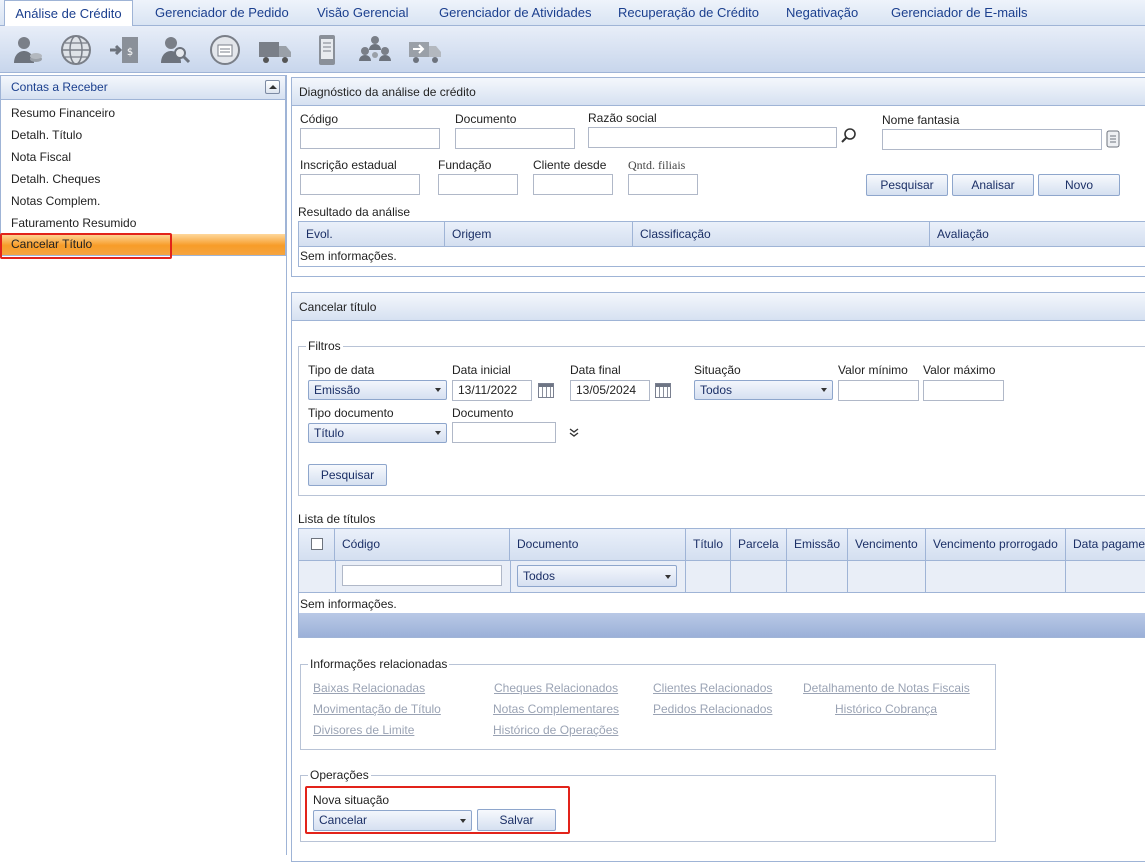 The image size is (1145, 862). Describe the element at coordinates (125, 50) in the screenshot. I see `door-money-icon: $` at that location.